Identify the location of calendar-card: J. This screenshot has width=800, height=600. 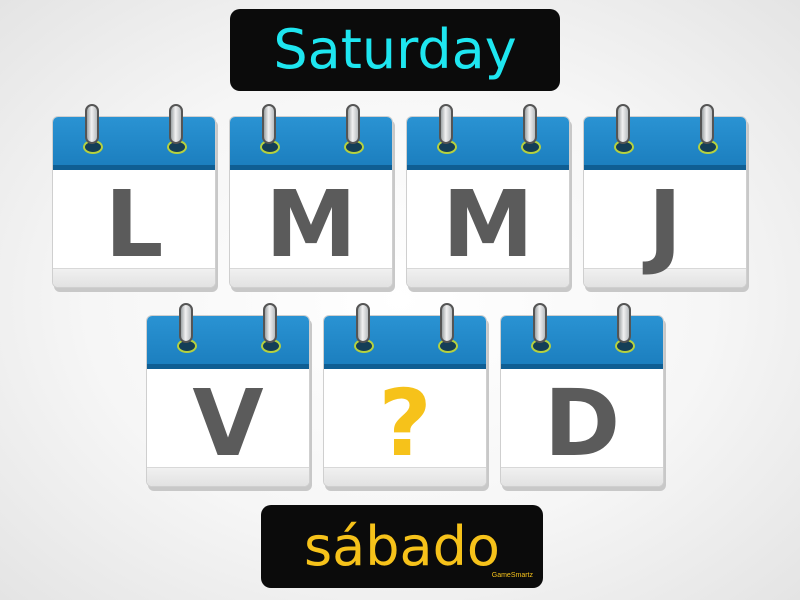
(666, 199).